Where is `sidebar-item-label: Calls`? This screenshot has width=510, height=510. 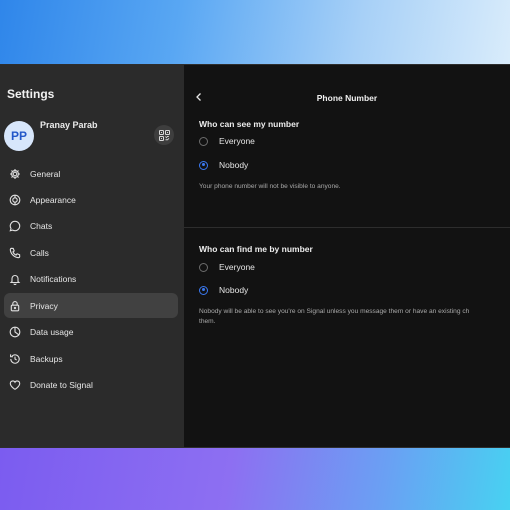 sidebar-item-label: Calls is located at coordinates (39, 252).